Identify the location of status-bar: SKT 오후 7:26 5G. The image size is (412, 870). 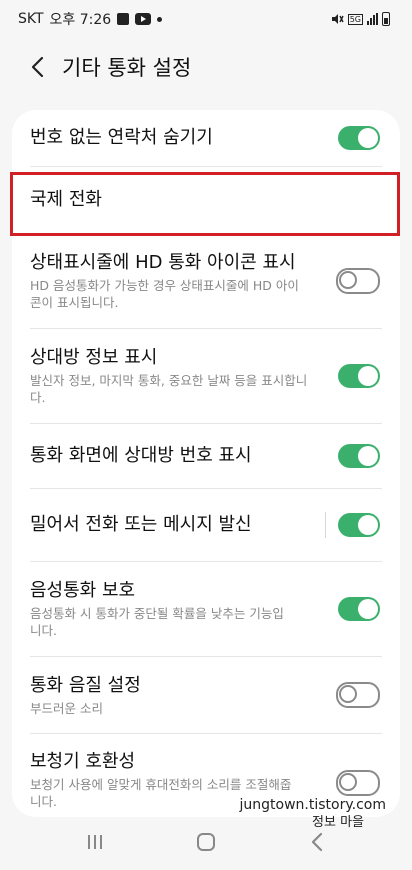
(206, 19).